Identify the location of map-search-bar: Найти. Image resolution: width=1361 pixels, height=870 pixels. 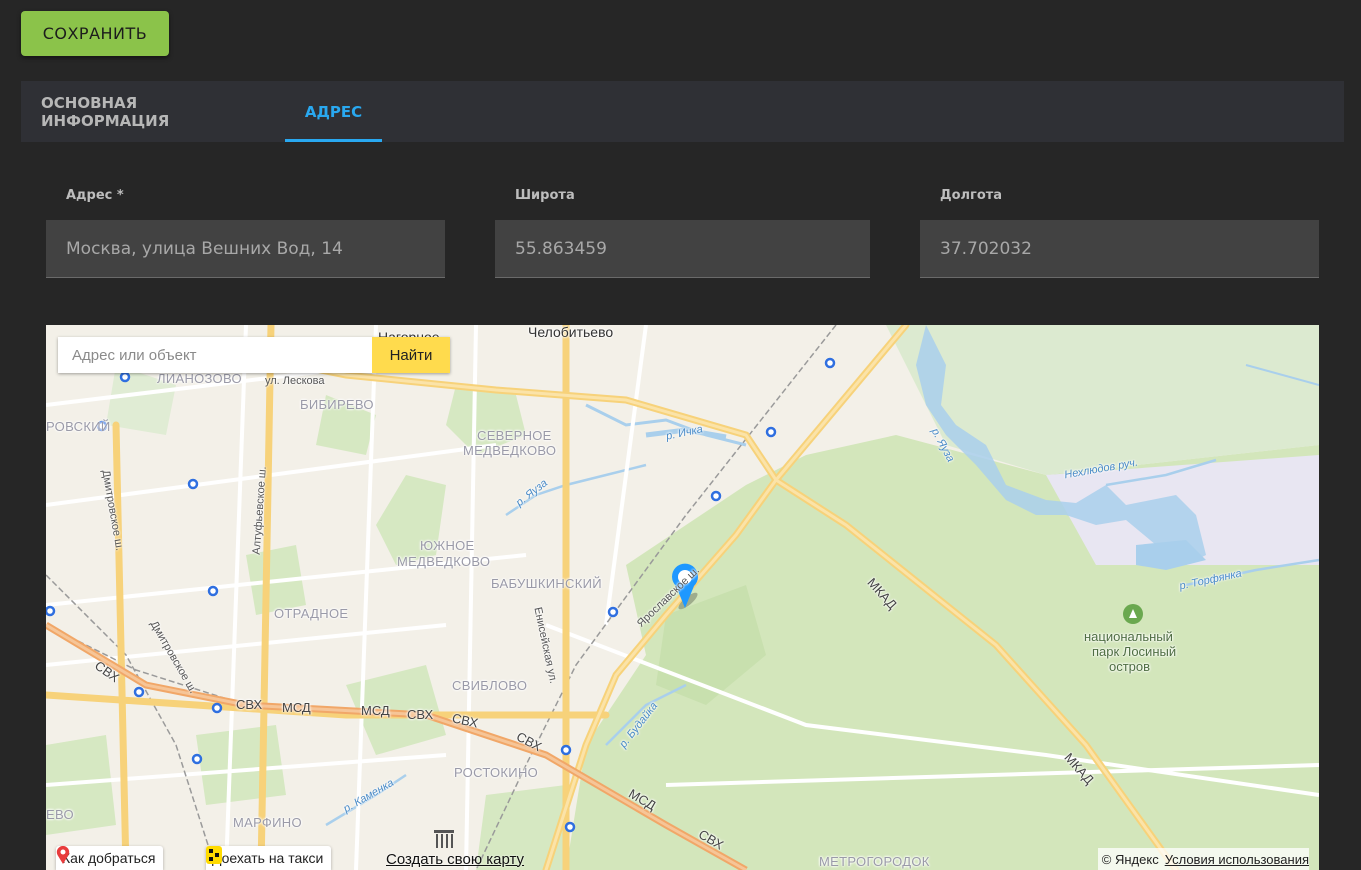
(254, 355).